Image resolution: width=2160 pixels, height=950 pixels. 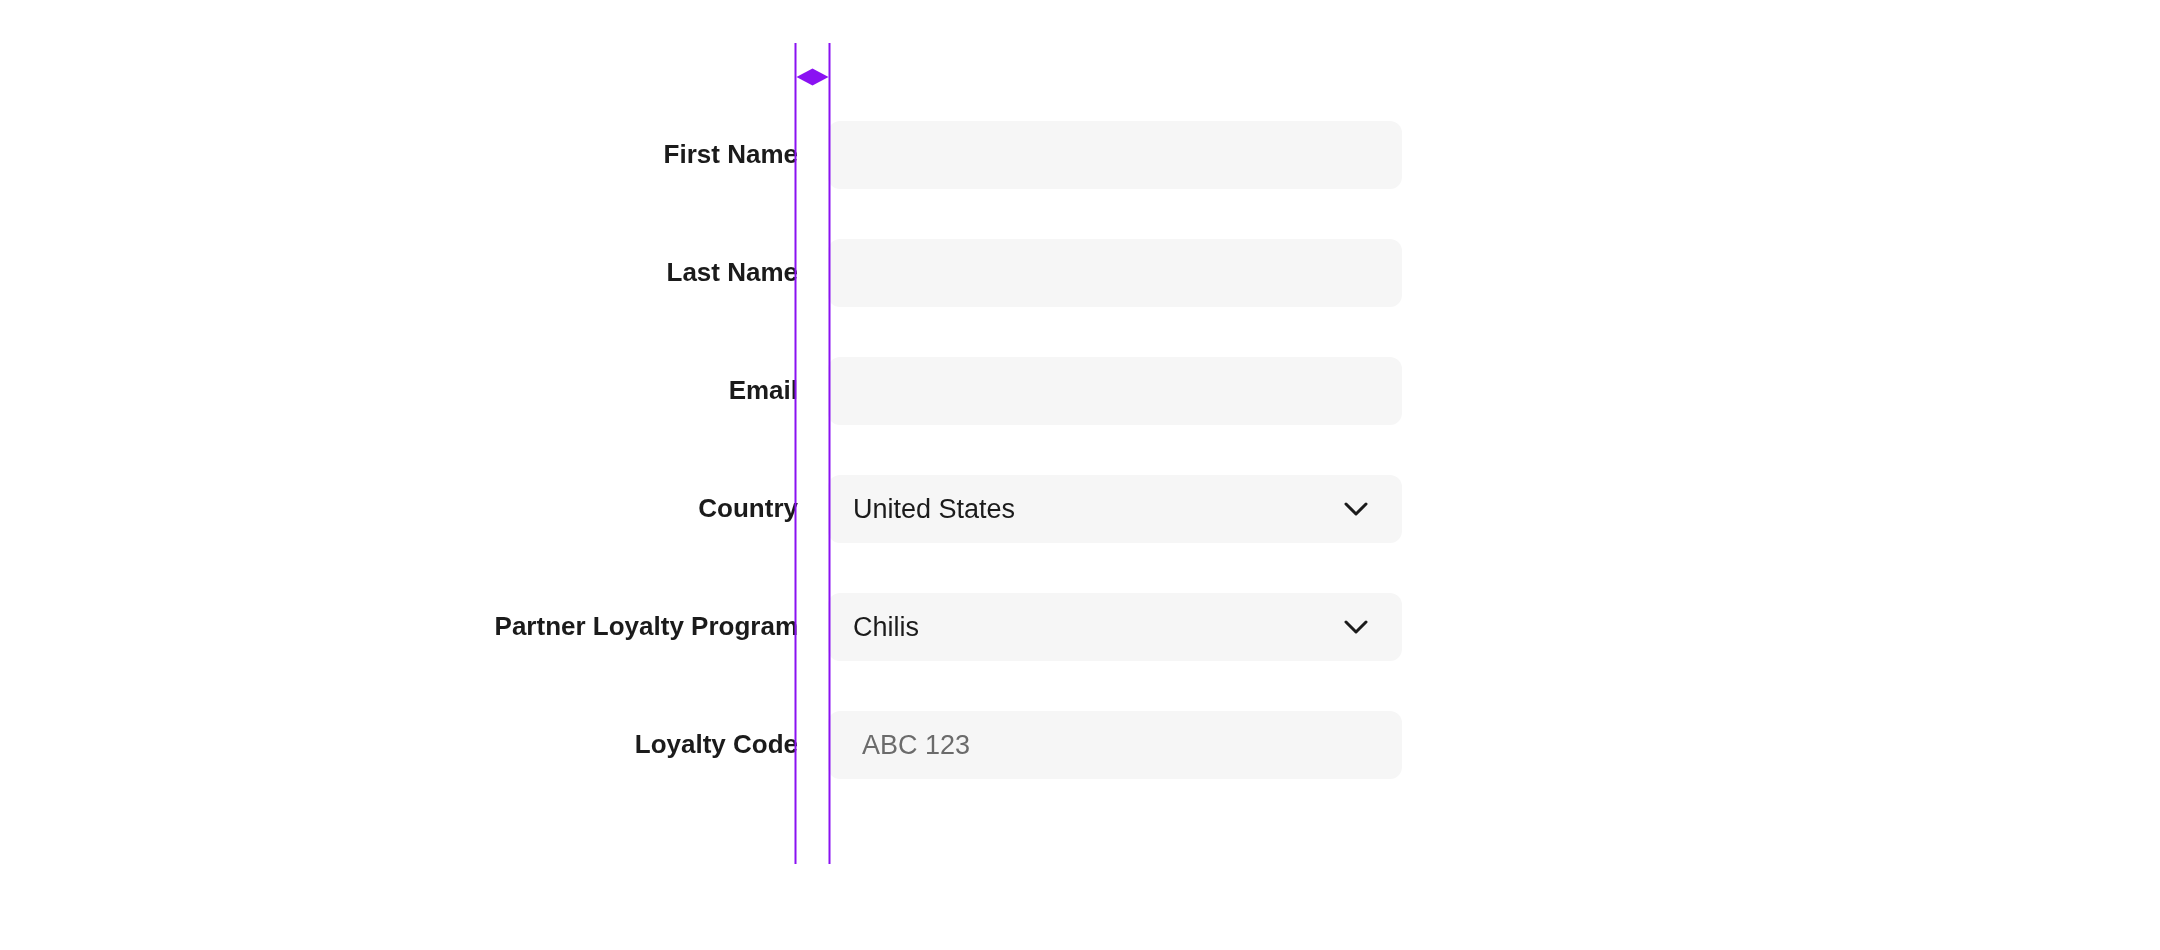 What do you see at coordinates (1115, 745) in the screenshot?
I see `input-field: ABC 123` at bounding box center [1115, 745].